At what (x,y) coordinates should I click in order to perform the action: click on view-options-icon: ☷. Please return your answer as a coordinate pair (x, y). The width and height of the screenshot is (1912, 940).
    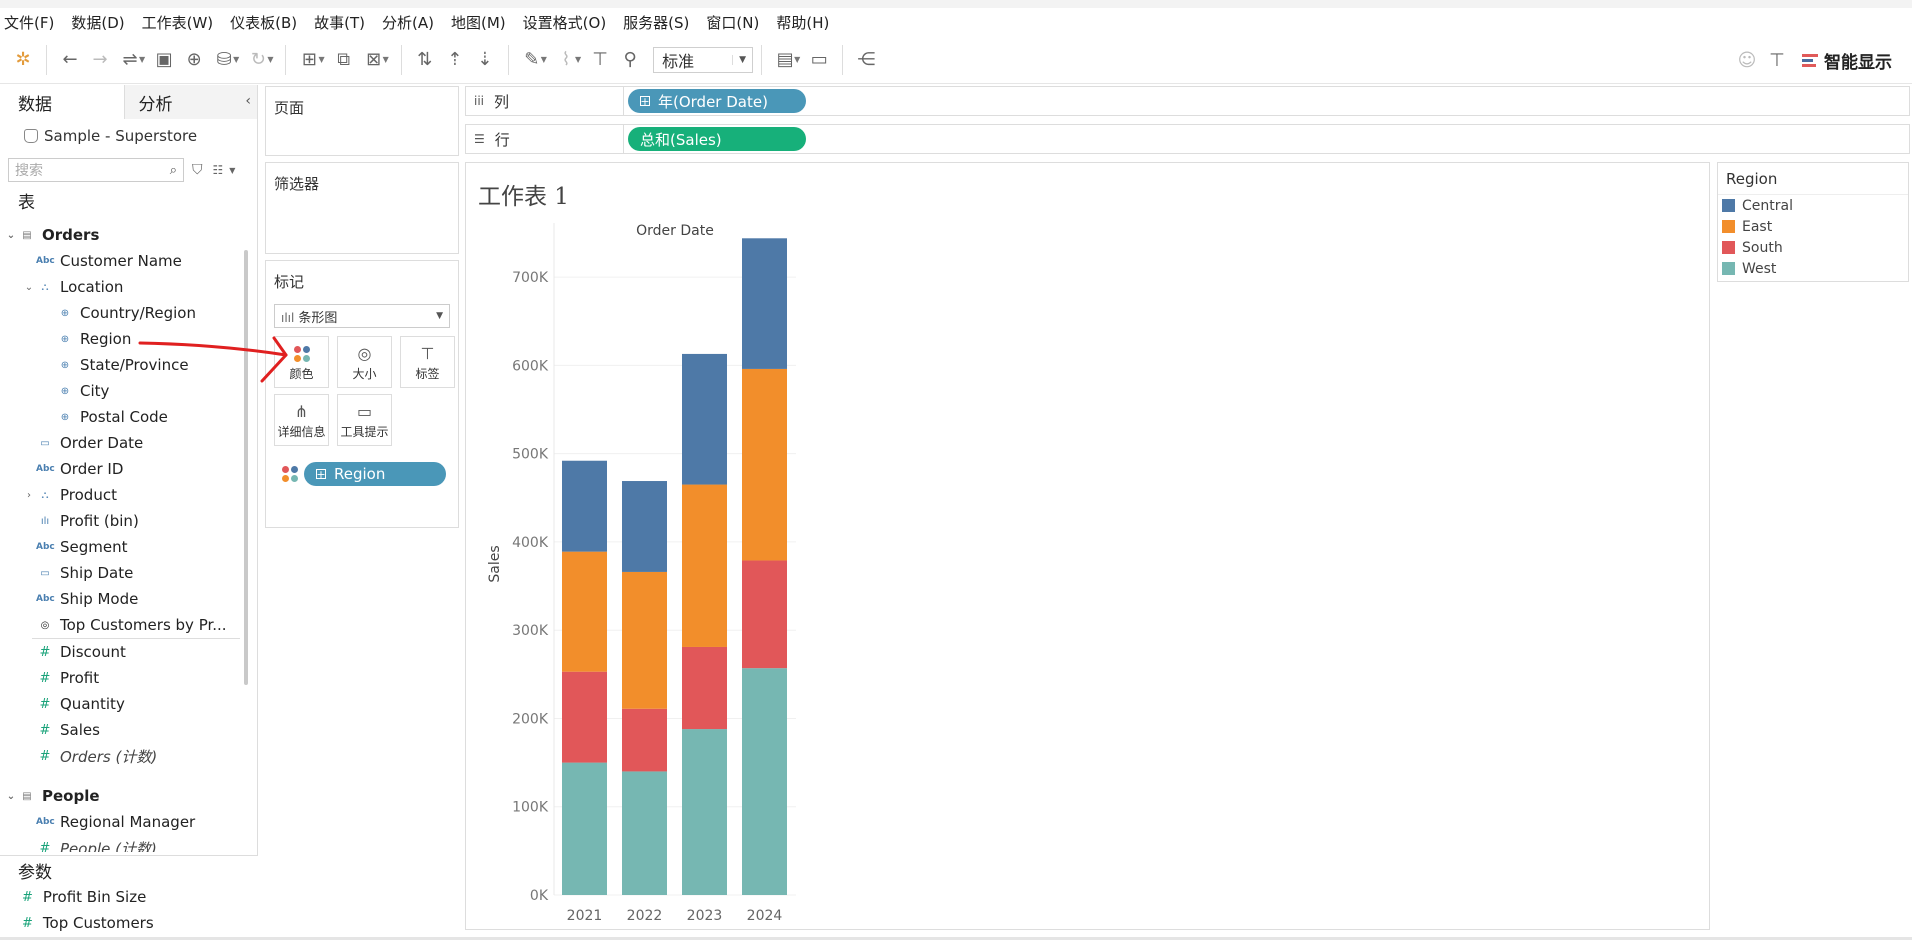
    Looking at the image, I should click on (218, 170).